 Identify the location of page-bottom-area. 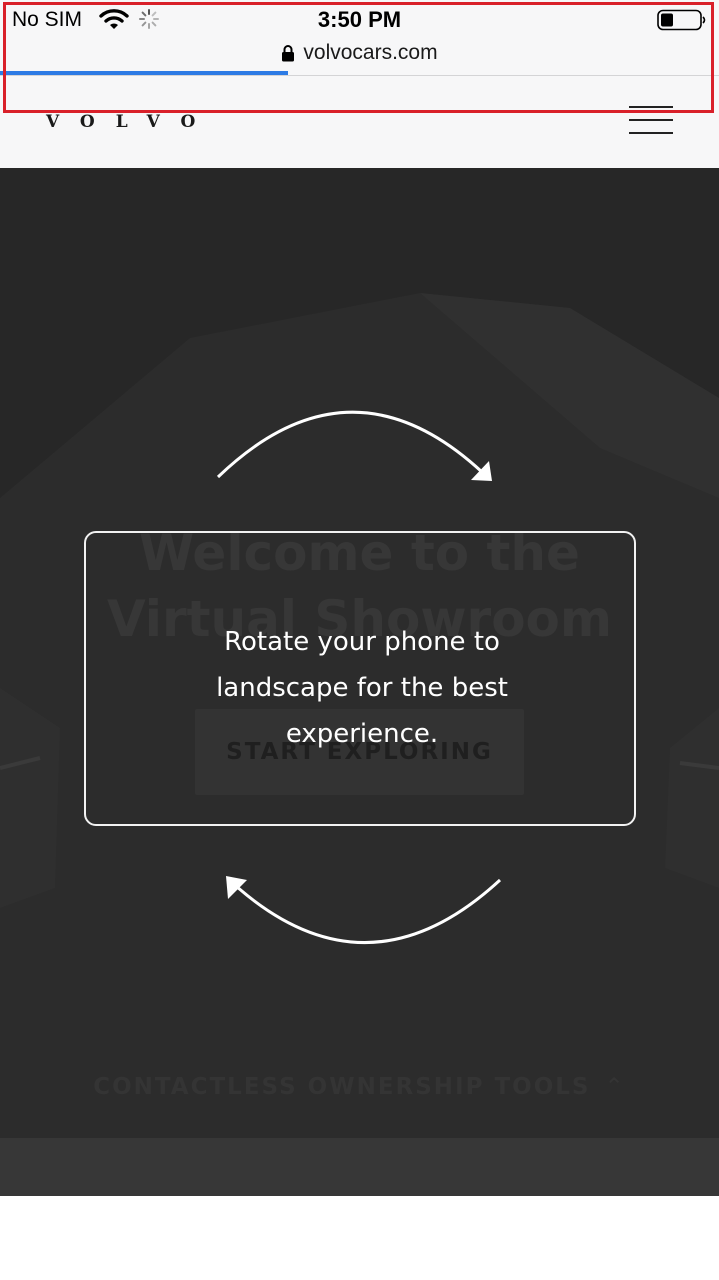
(359, 1238).